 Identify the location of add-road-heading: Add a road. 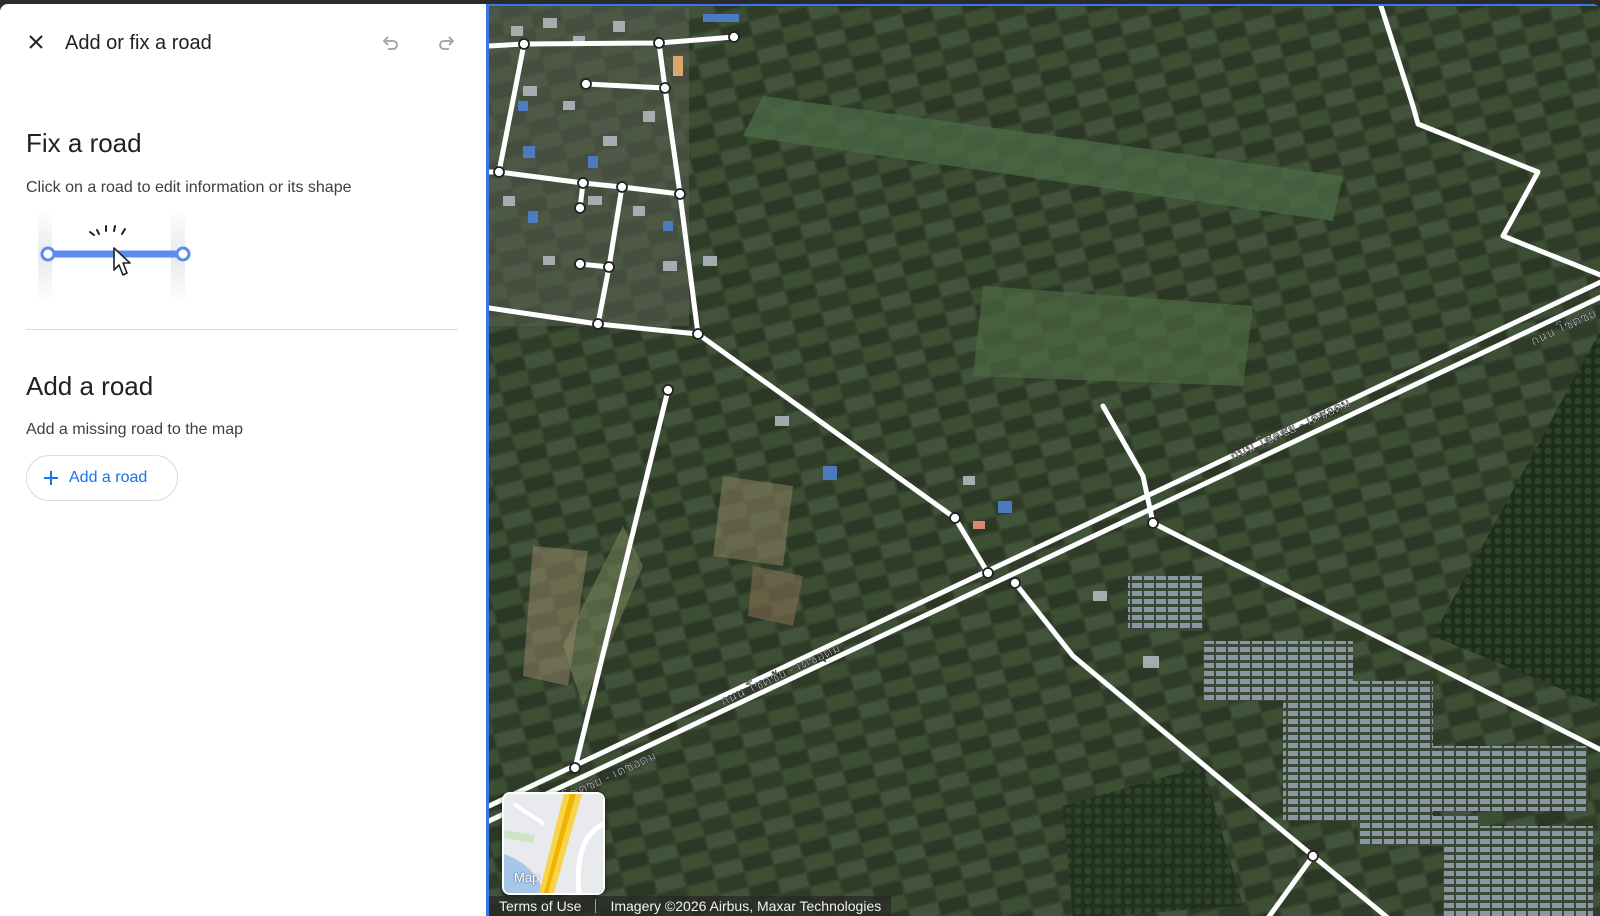
(90, 386).